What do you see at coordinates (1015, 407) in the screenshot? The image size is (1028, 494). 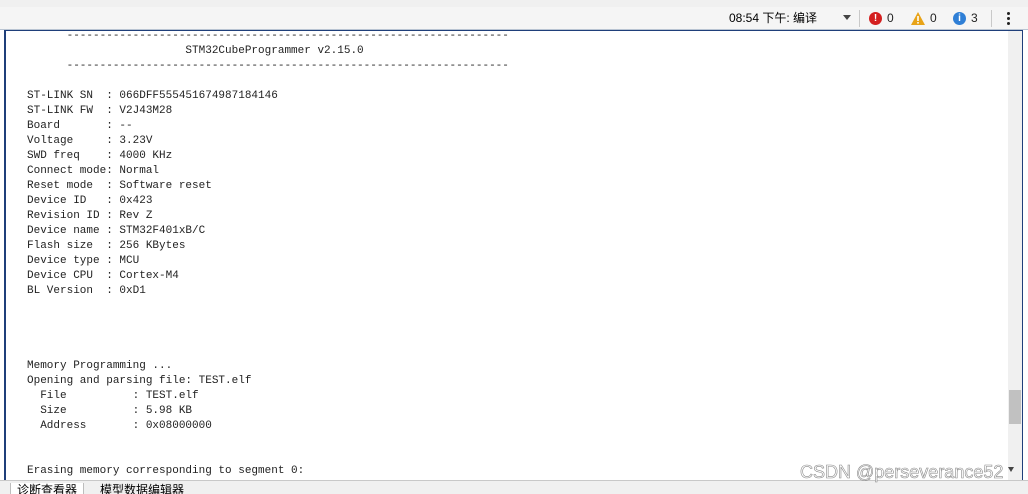 I see `scrollbar-thumb` at bounding box center [1015, 407].